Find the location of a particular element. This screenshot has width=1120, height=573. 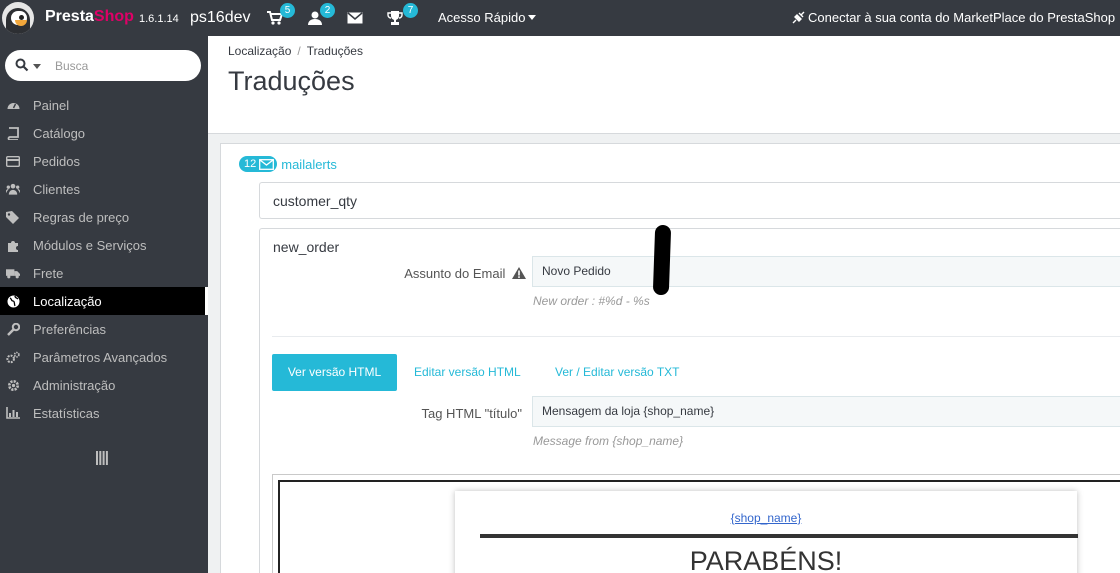

email-preview-iframe: {shop_name} PARABÉNS! is located at coordinates (699, 526).